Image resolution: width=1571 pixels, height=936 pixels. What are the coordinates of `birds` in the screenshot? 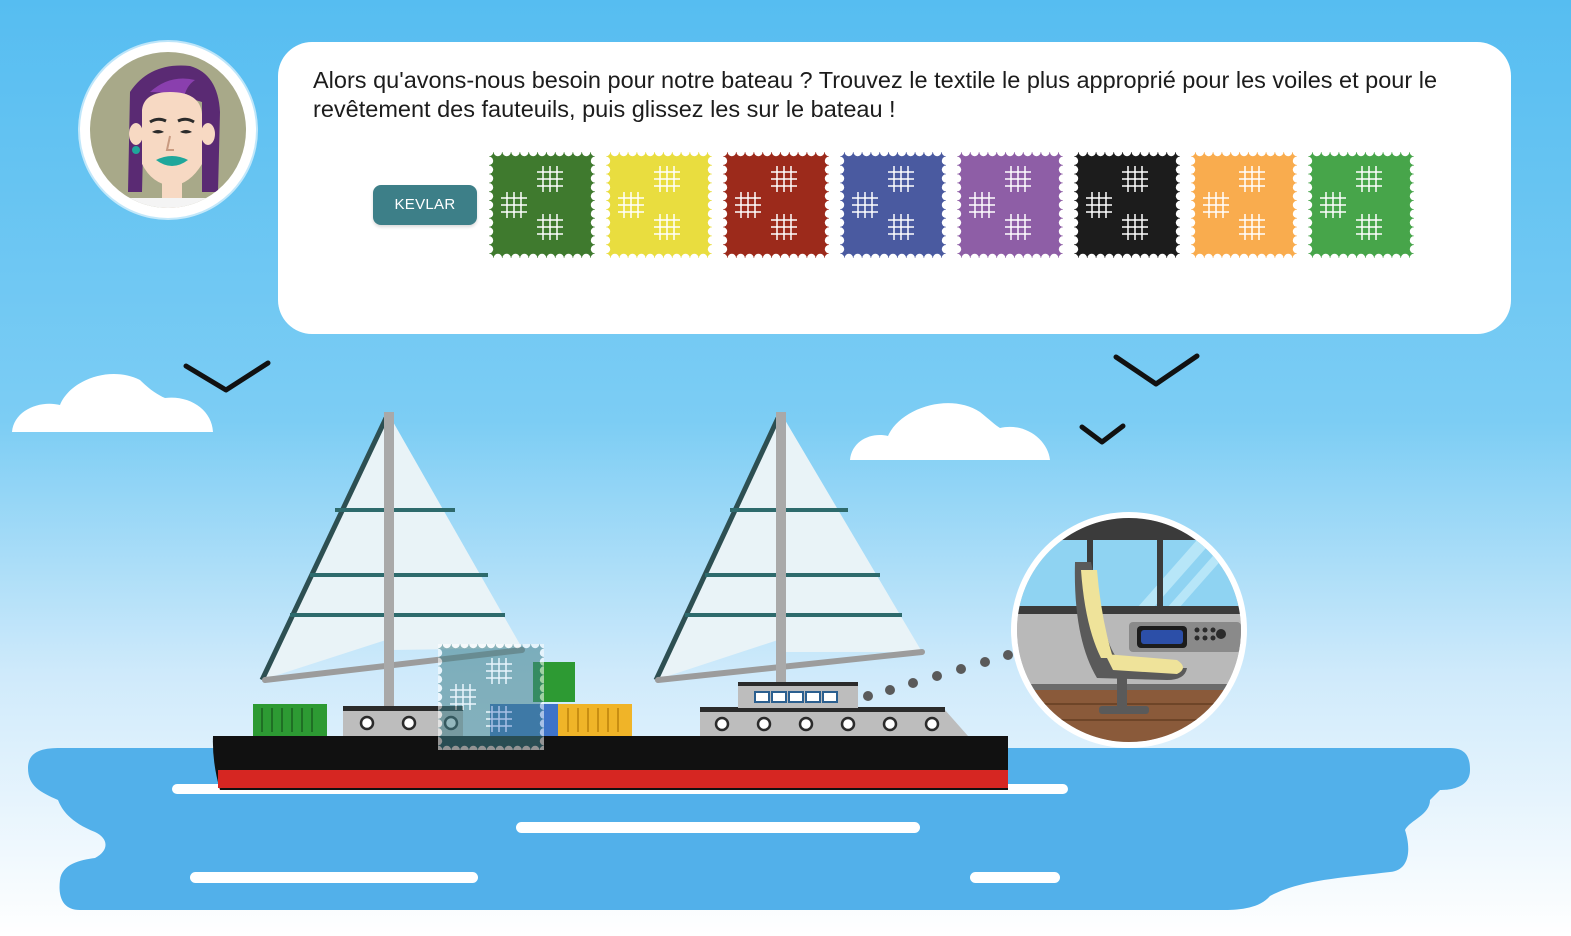 It's located at (691, 399).